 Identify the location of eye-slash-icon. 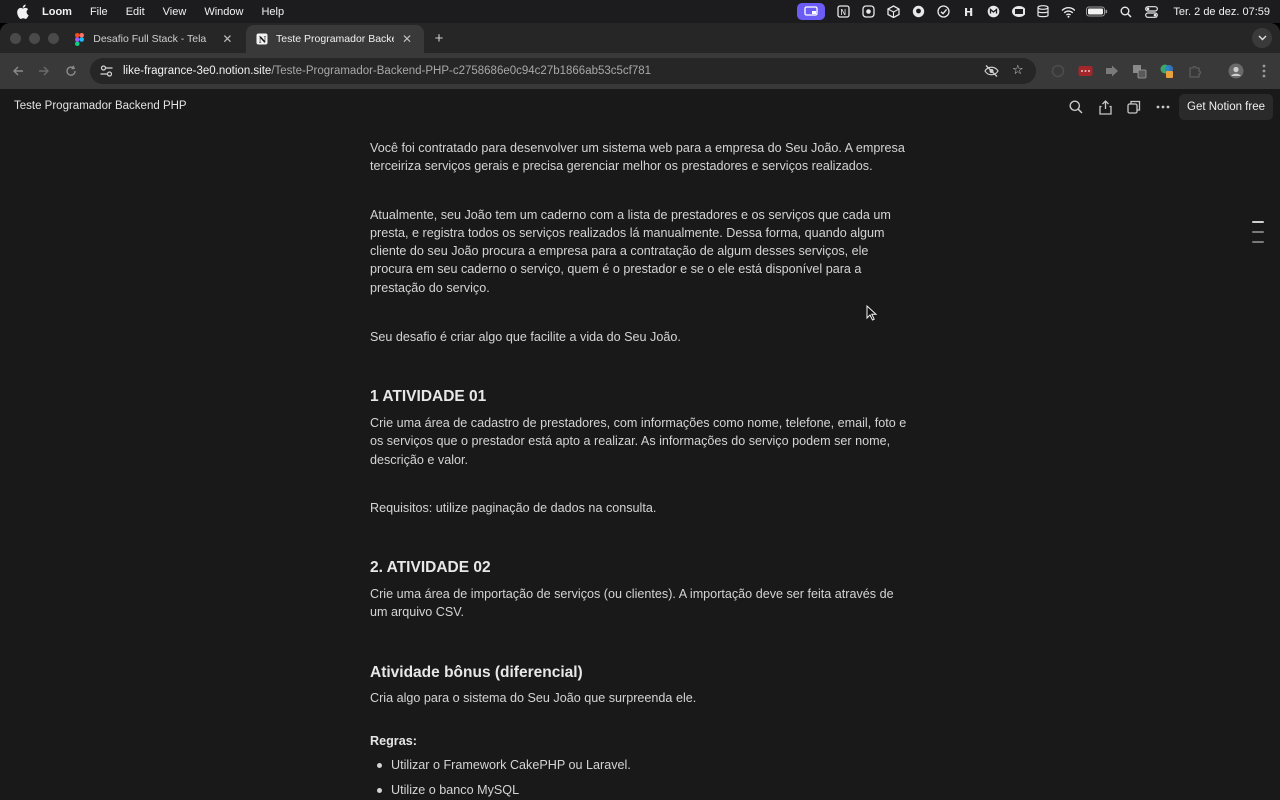
(991, 71).